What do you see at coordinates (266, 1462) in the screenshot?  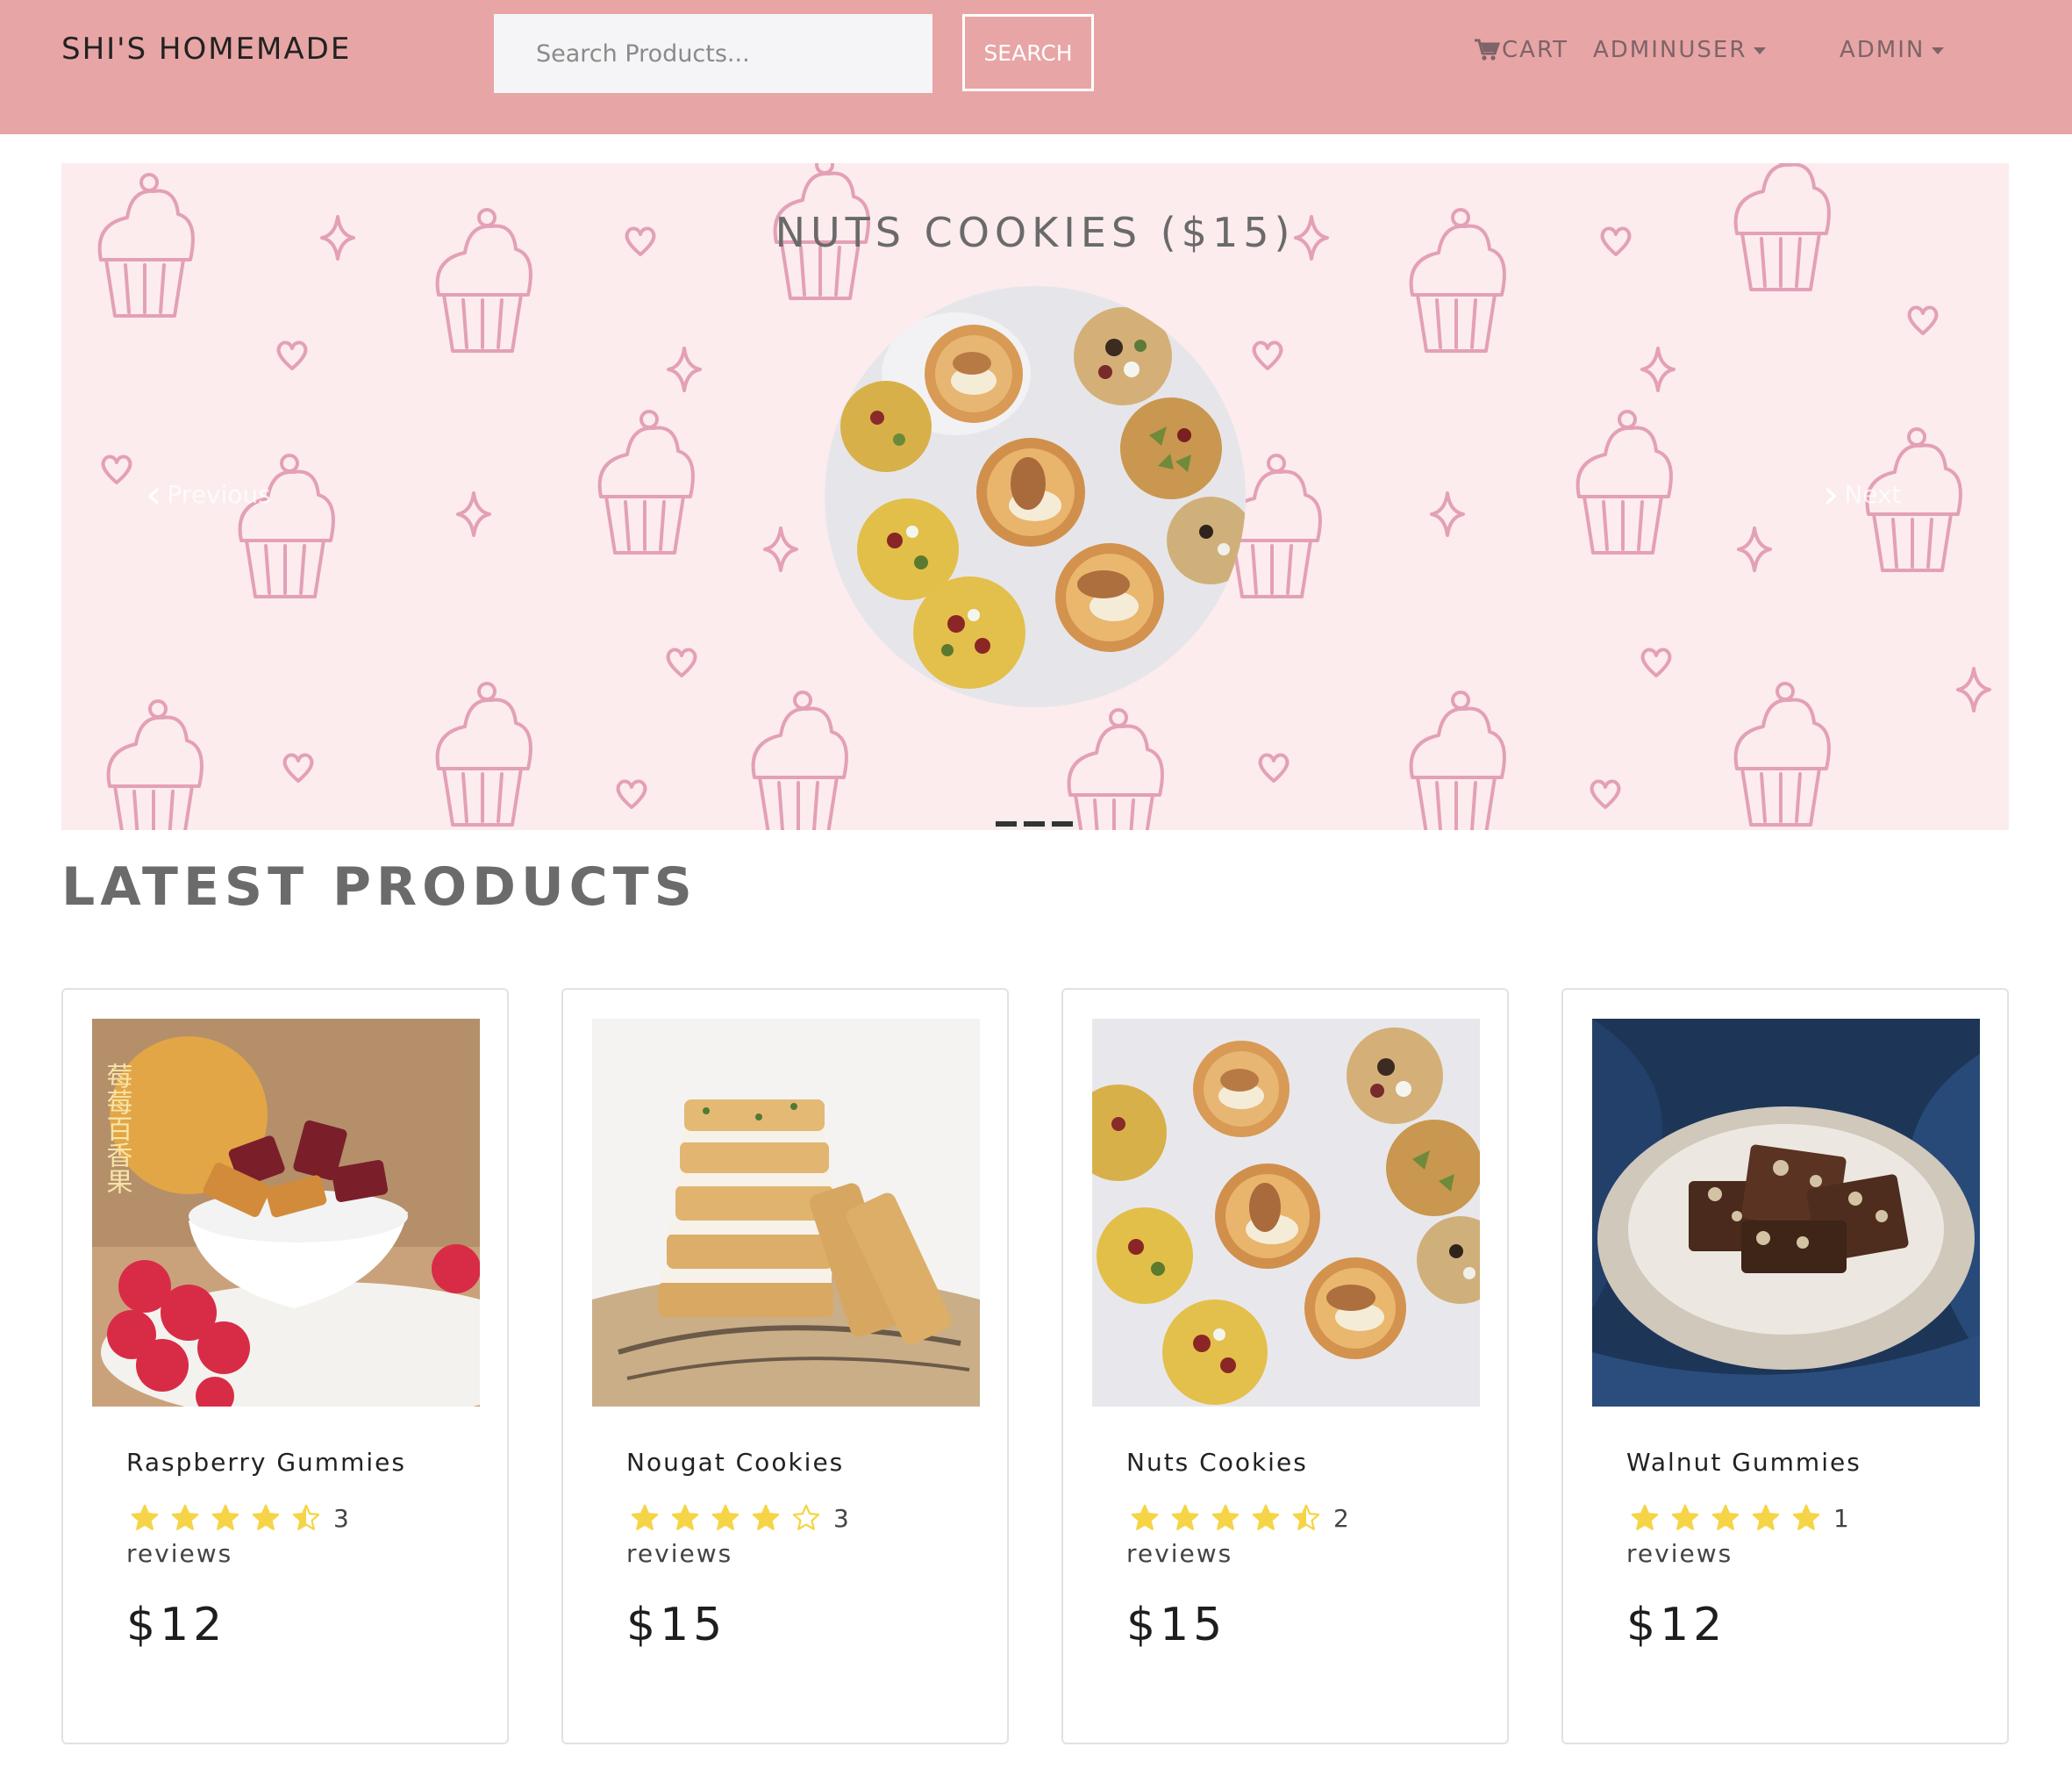 I see `product-name: Raspberry Gummies` at bounding box center [266, 1462].